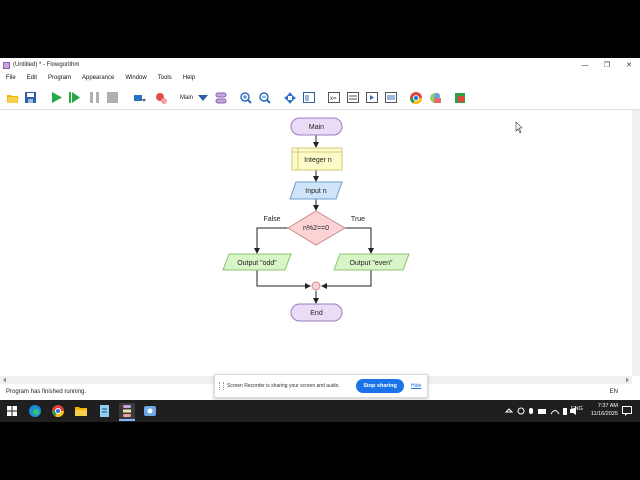 The width and height of the screenshot is (640, 480). I want to click on color-icon, so click(434, 97).